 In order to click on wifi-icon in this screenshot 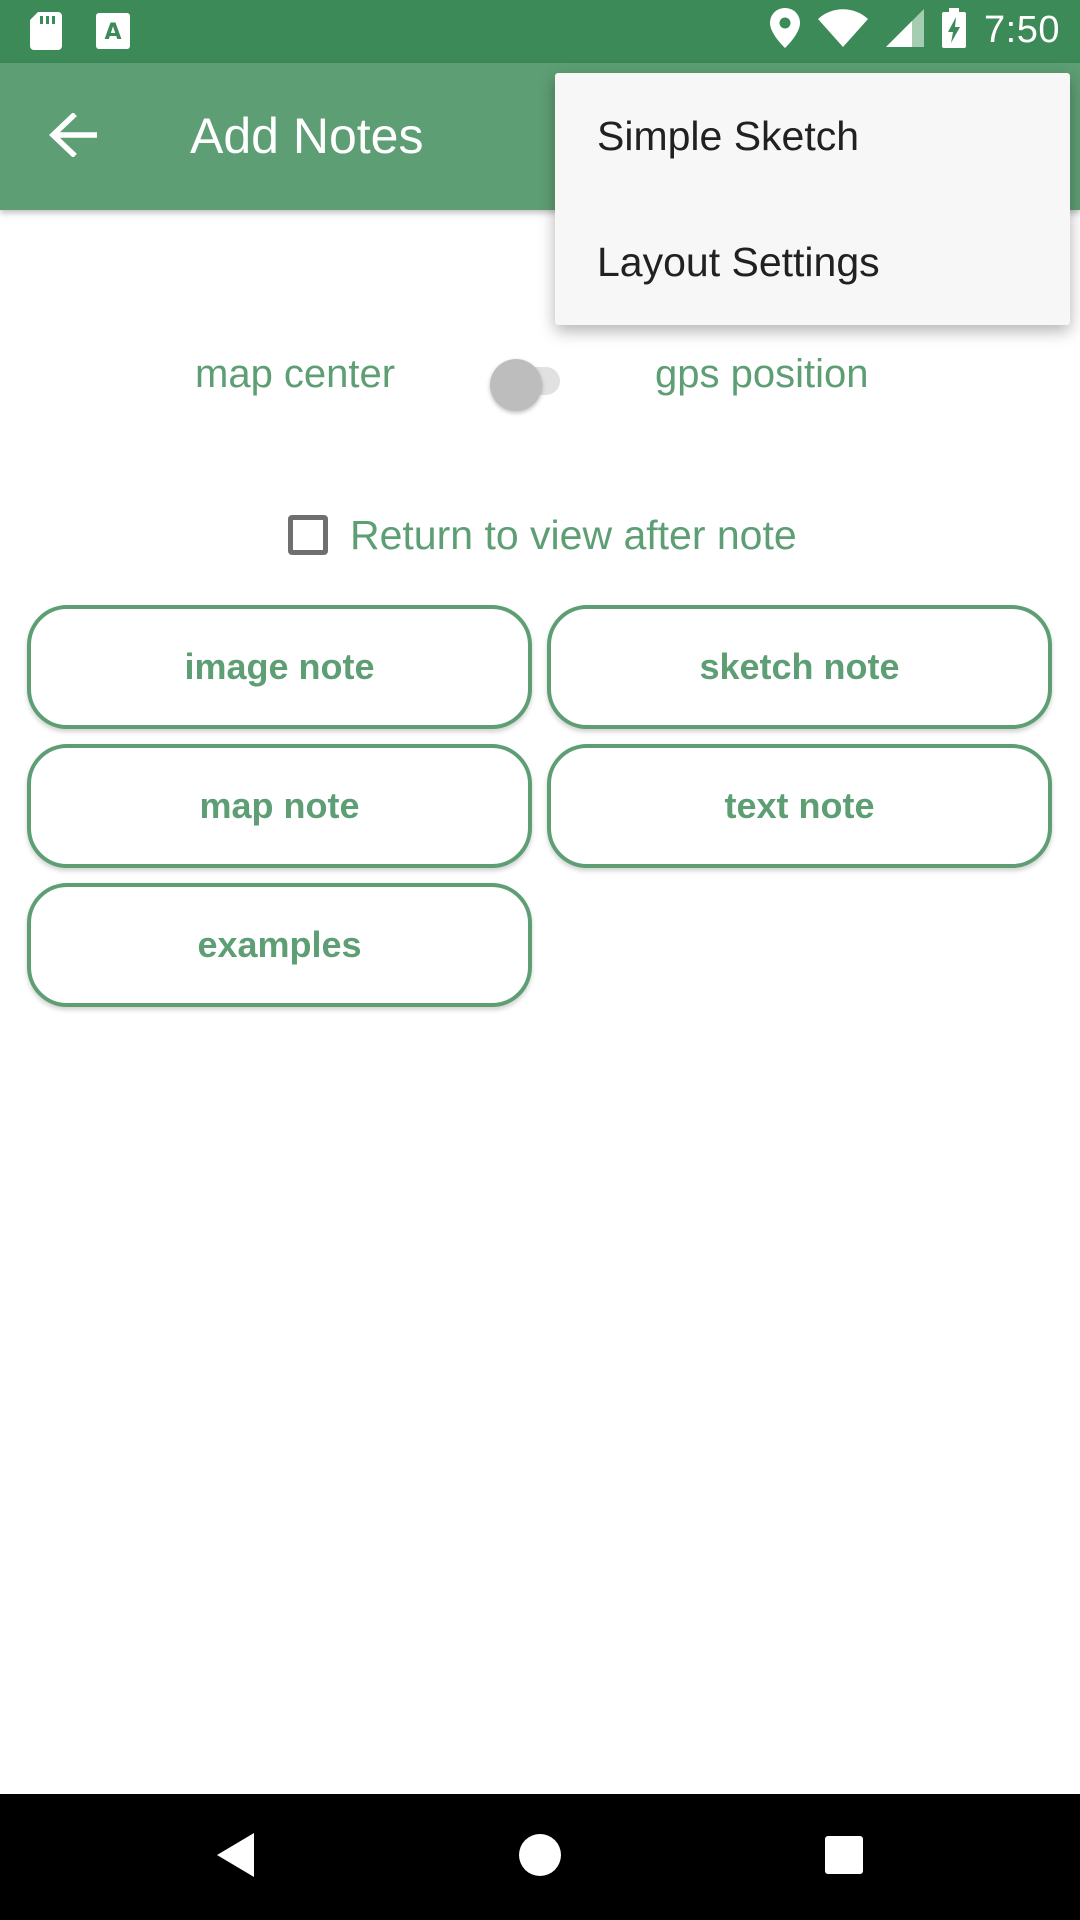, I will do `click(843, 30)`.